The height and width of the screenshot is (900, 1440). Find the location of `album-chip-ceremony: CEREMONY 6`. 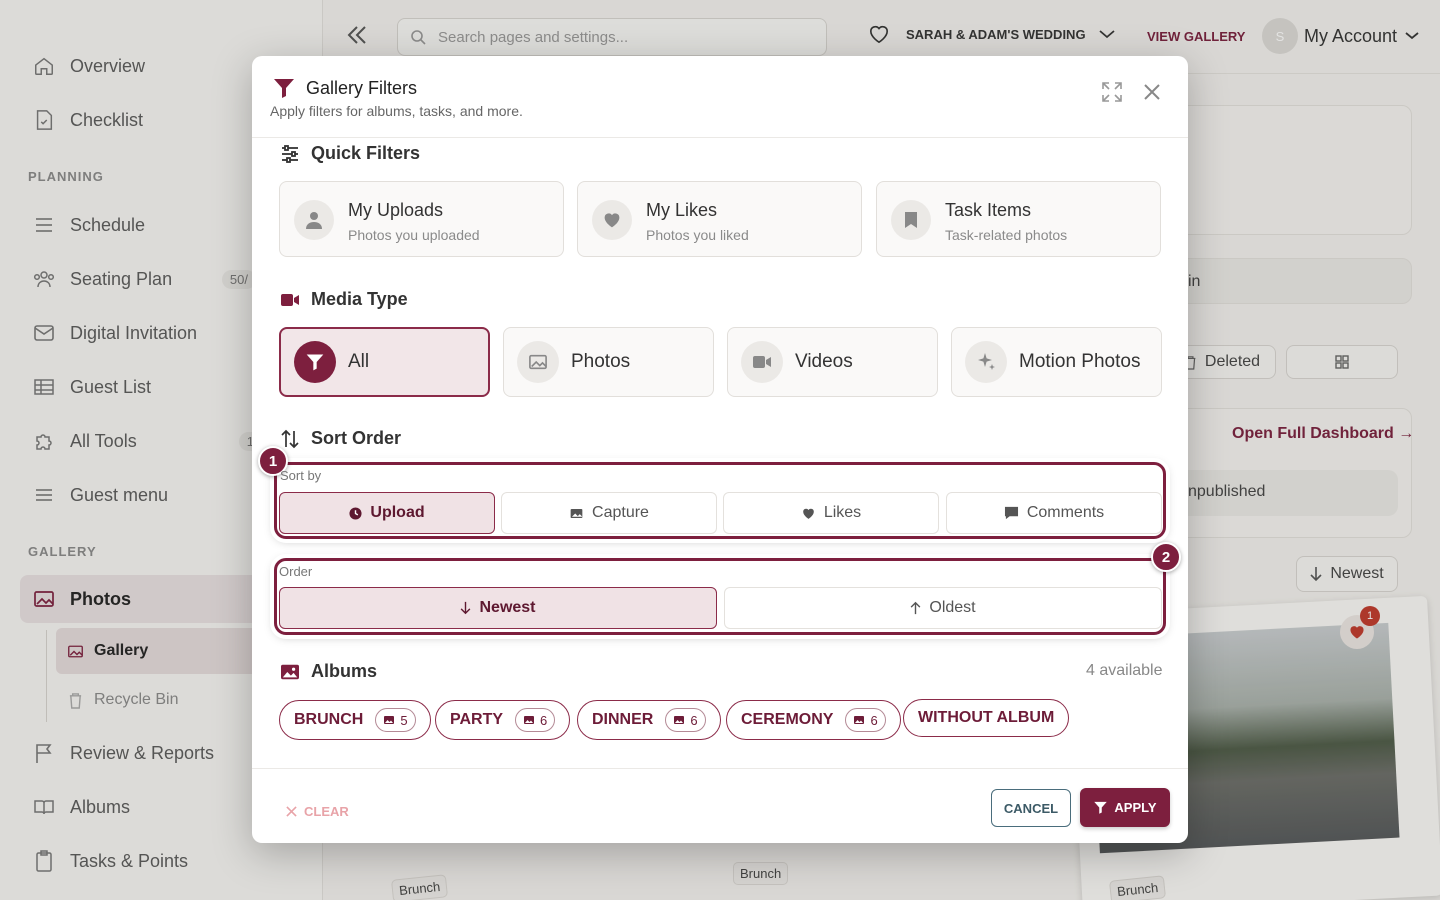

album-chip-ceremony: CEREMONY 6 is located at coordinates (813, 720).